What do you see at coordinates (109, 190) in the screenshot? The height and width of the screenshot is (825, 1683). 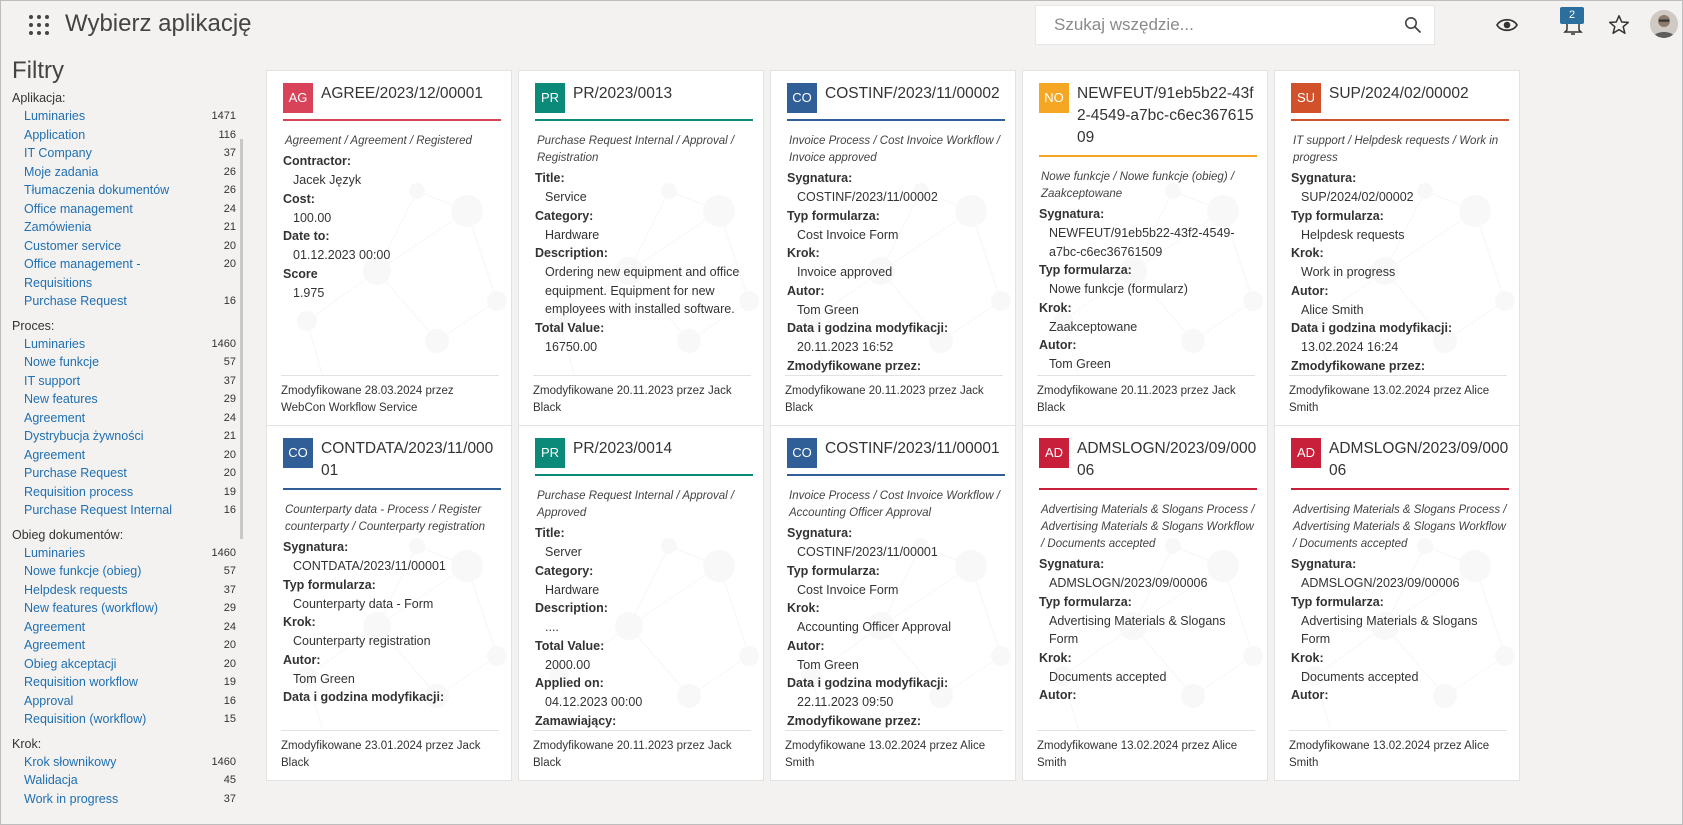 I see `filter-item-label: Tłumaczenia dokumentów` at bounding box center [109, 190].